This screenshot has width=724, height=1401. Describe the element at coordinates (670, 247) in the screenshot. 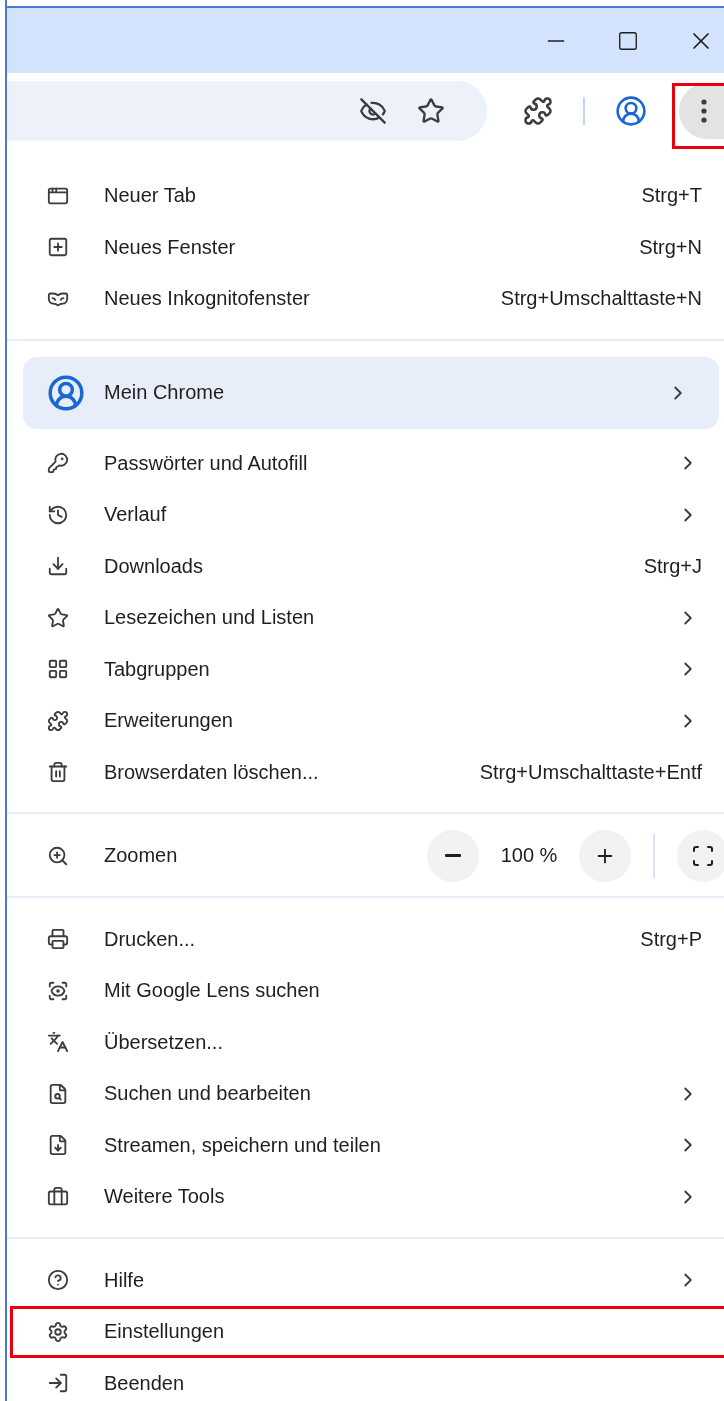

I see `shortcut-text: Strg+N` at that location.